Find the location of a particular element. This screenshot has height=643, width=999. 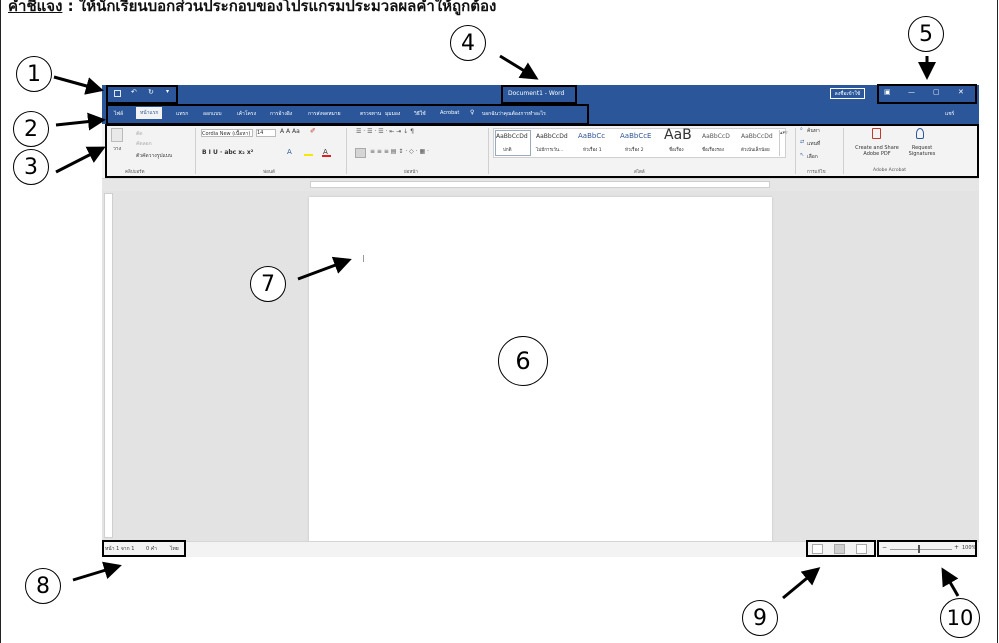

callout-10: 10 is located at coordinates (960, 618).